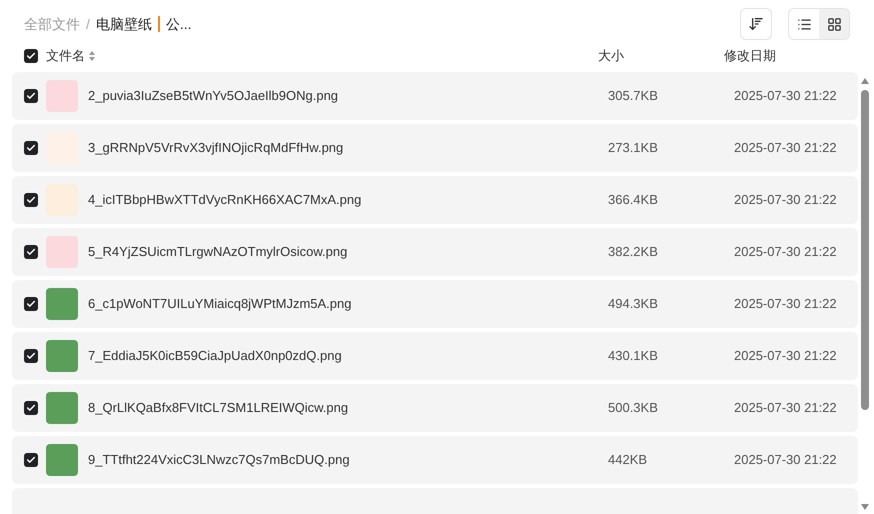 The width and height of the screenshot is (874, 514). What do you see at coordinates (633, 200) in the screenshot?
I see `file-size: 366.4KB` at bounding box center [633, 200].